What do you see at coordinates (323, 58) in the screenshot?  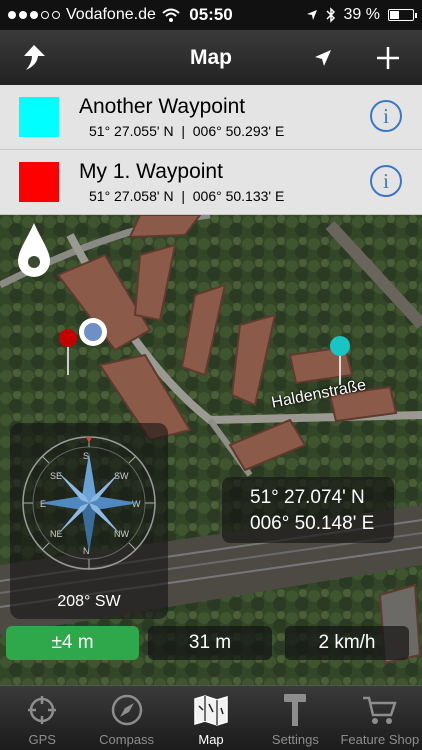 I see `location-arrow-icon` at bounding box center [323, 58].